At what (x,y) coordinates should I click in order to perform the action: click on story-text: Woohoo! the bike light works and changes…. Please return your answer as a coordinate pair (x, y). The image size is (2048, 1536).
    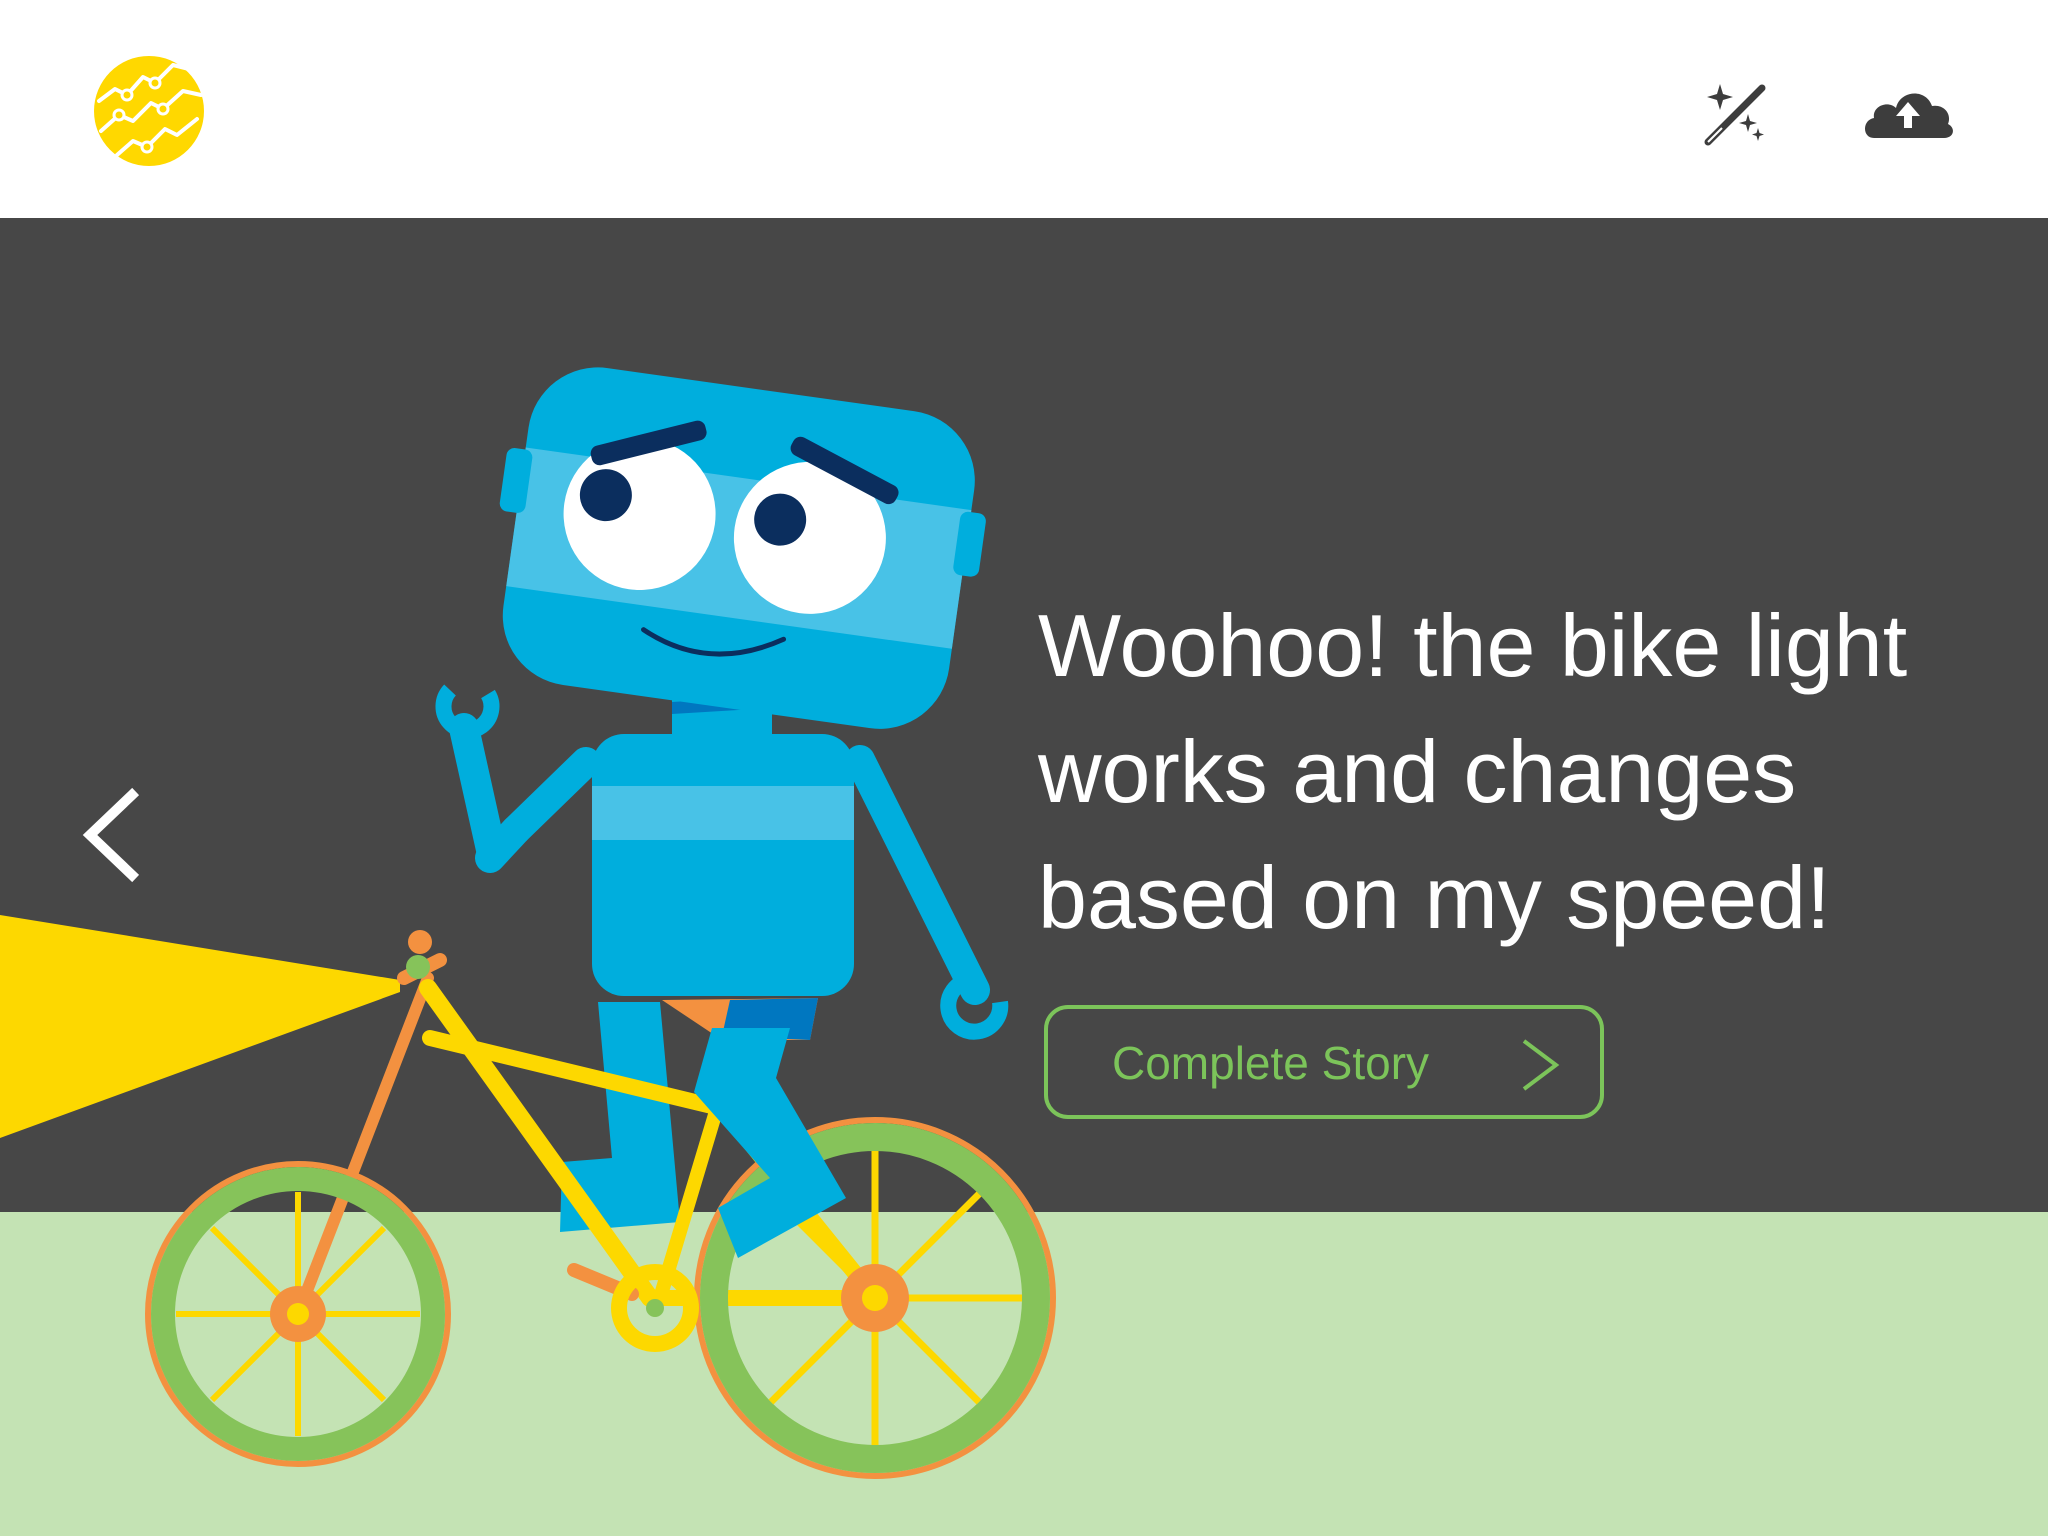
    Looking at the image, I should click on (1473, 771).